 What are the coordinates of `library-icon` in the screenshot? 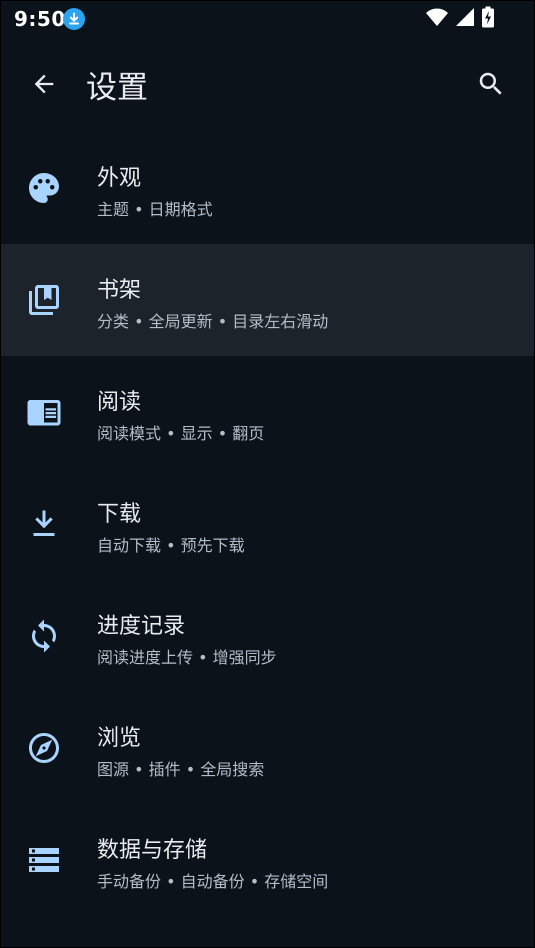 It's located at (44, 300).